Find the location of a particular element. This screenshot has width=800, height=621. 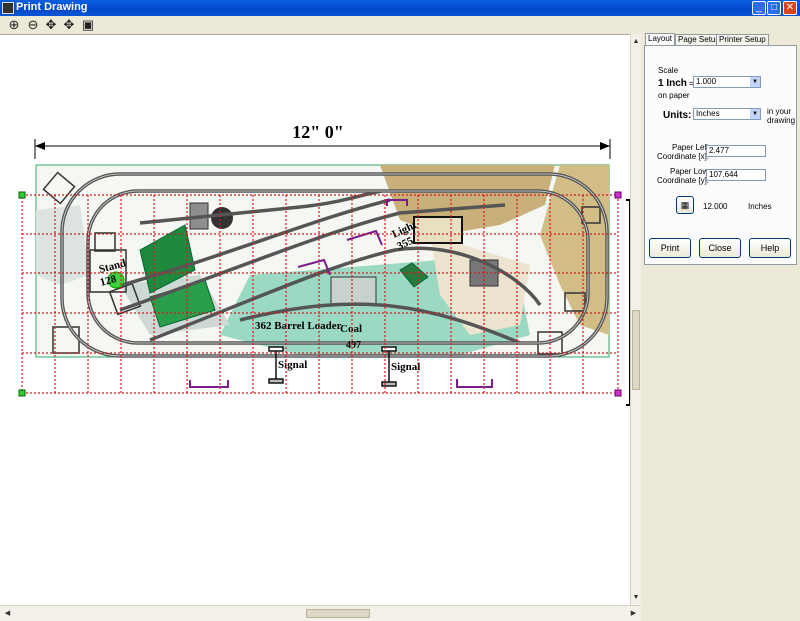

close-button: Close is located at coordinates (720, 248).